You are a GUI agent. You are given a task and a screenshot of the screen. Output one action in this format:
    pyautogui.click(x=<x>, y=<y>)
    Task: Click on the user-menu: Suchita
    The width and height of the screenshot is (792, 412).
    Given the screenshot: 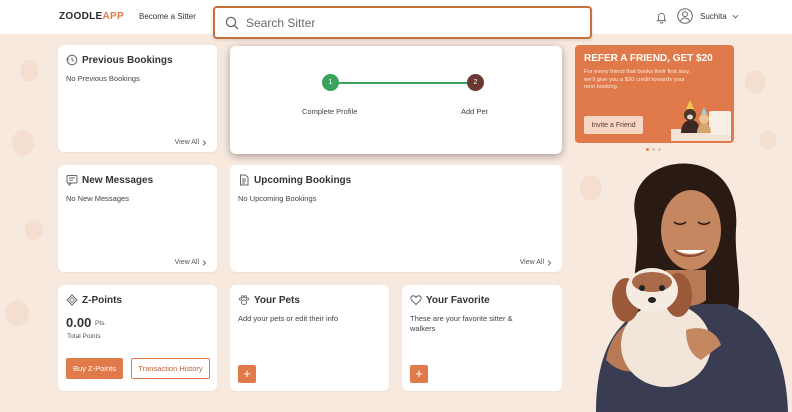 What is the action you would take?
    pyautogui.click(x=708, y=16)
    